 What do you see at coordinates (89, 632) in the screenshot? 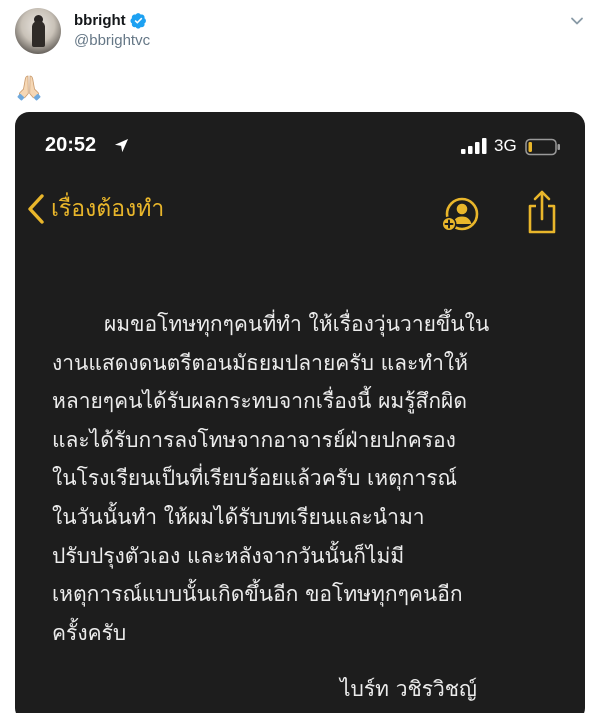
I see `note-line: ครั้งครับ` at bounding box center [89, 632].